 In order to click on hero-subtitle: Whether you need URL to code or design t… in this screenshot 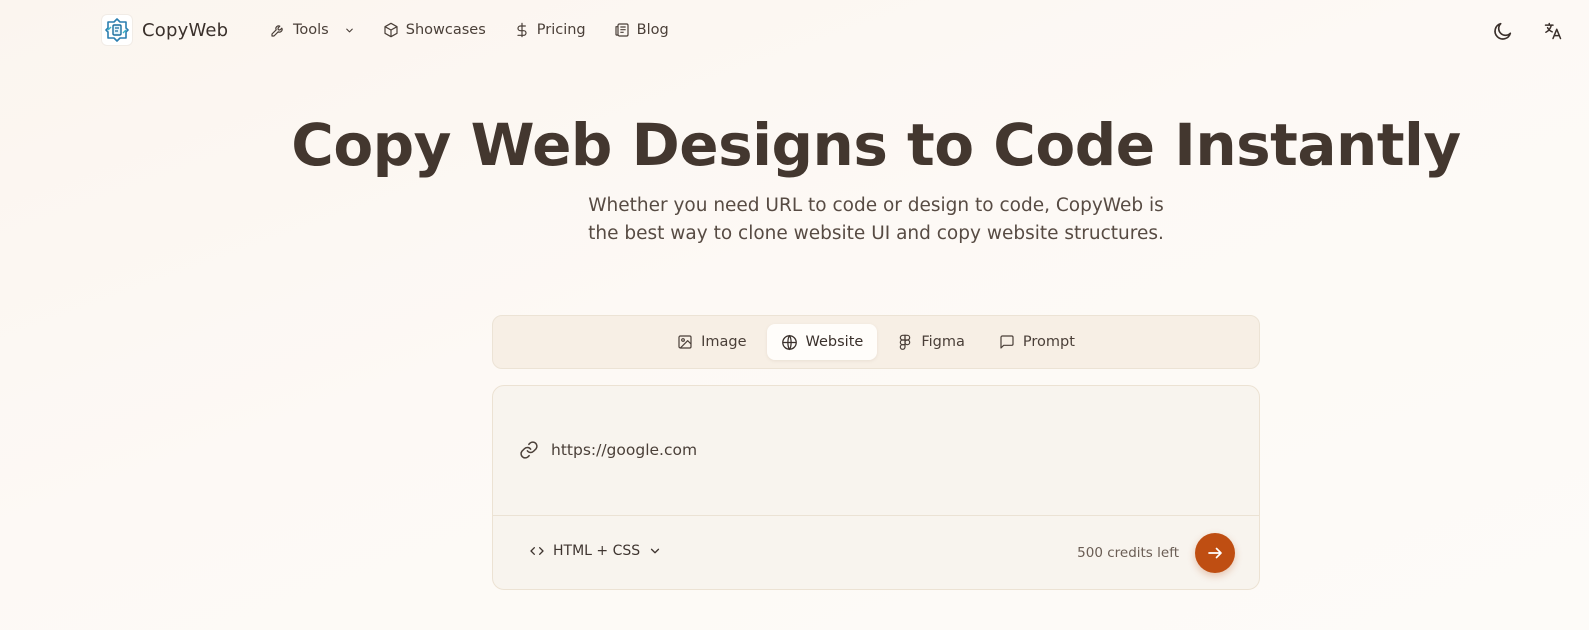, I will do `click(876, 220)`.